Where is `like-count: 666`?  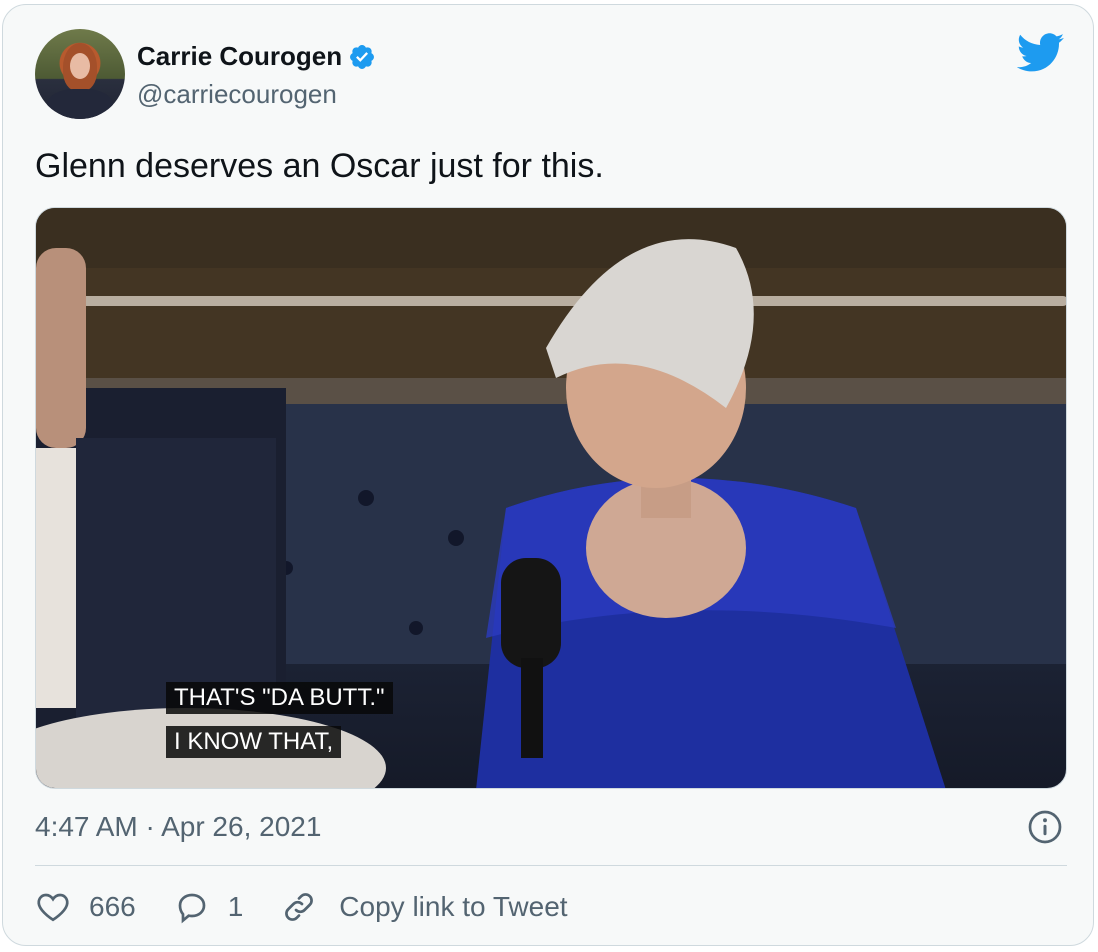
like-count: 666 is located at coordinates (112, 906).